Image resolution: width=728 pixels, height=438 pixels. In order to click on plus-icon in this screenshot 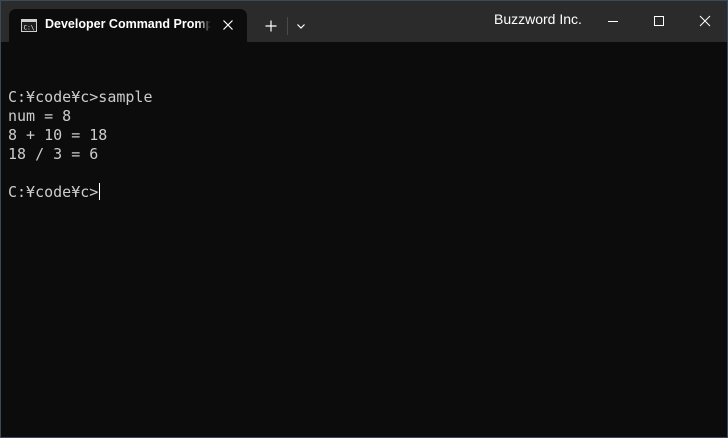, I will do `click(271, 26)`.